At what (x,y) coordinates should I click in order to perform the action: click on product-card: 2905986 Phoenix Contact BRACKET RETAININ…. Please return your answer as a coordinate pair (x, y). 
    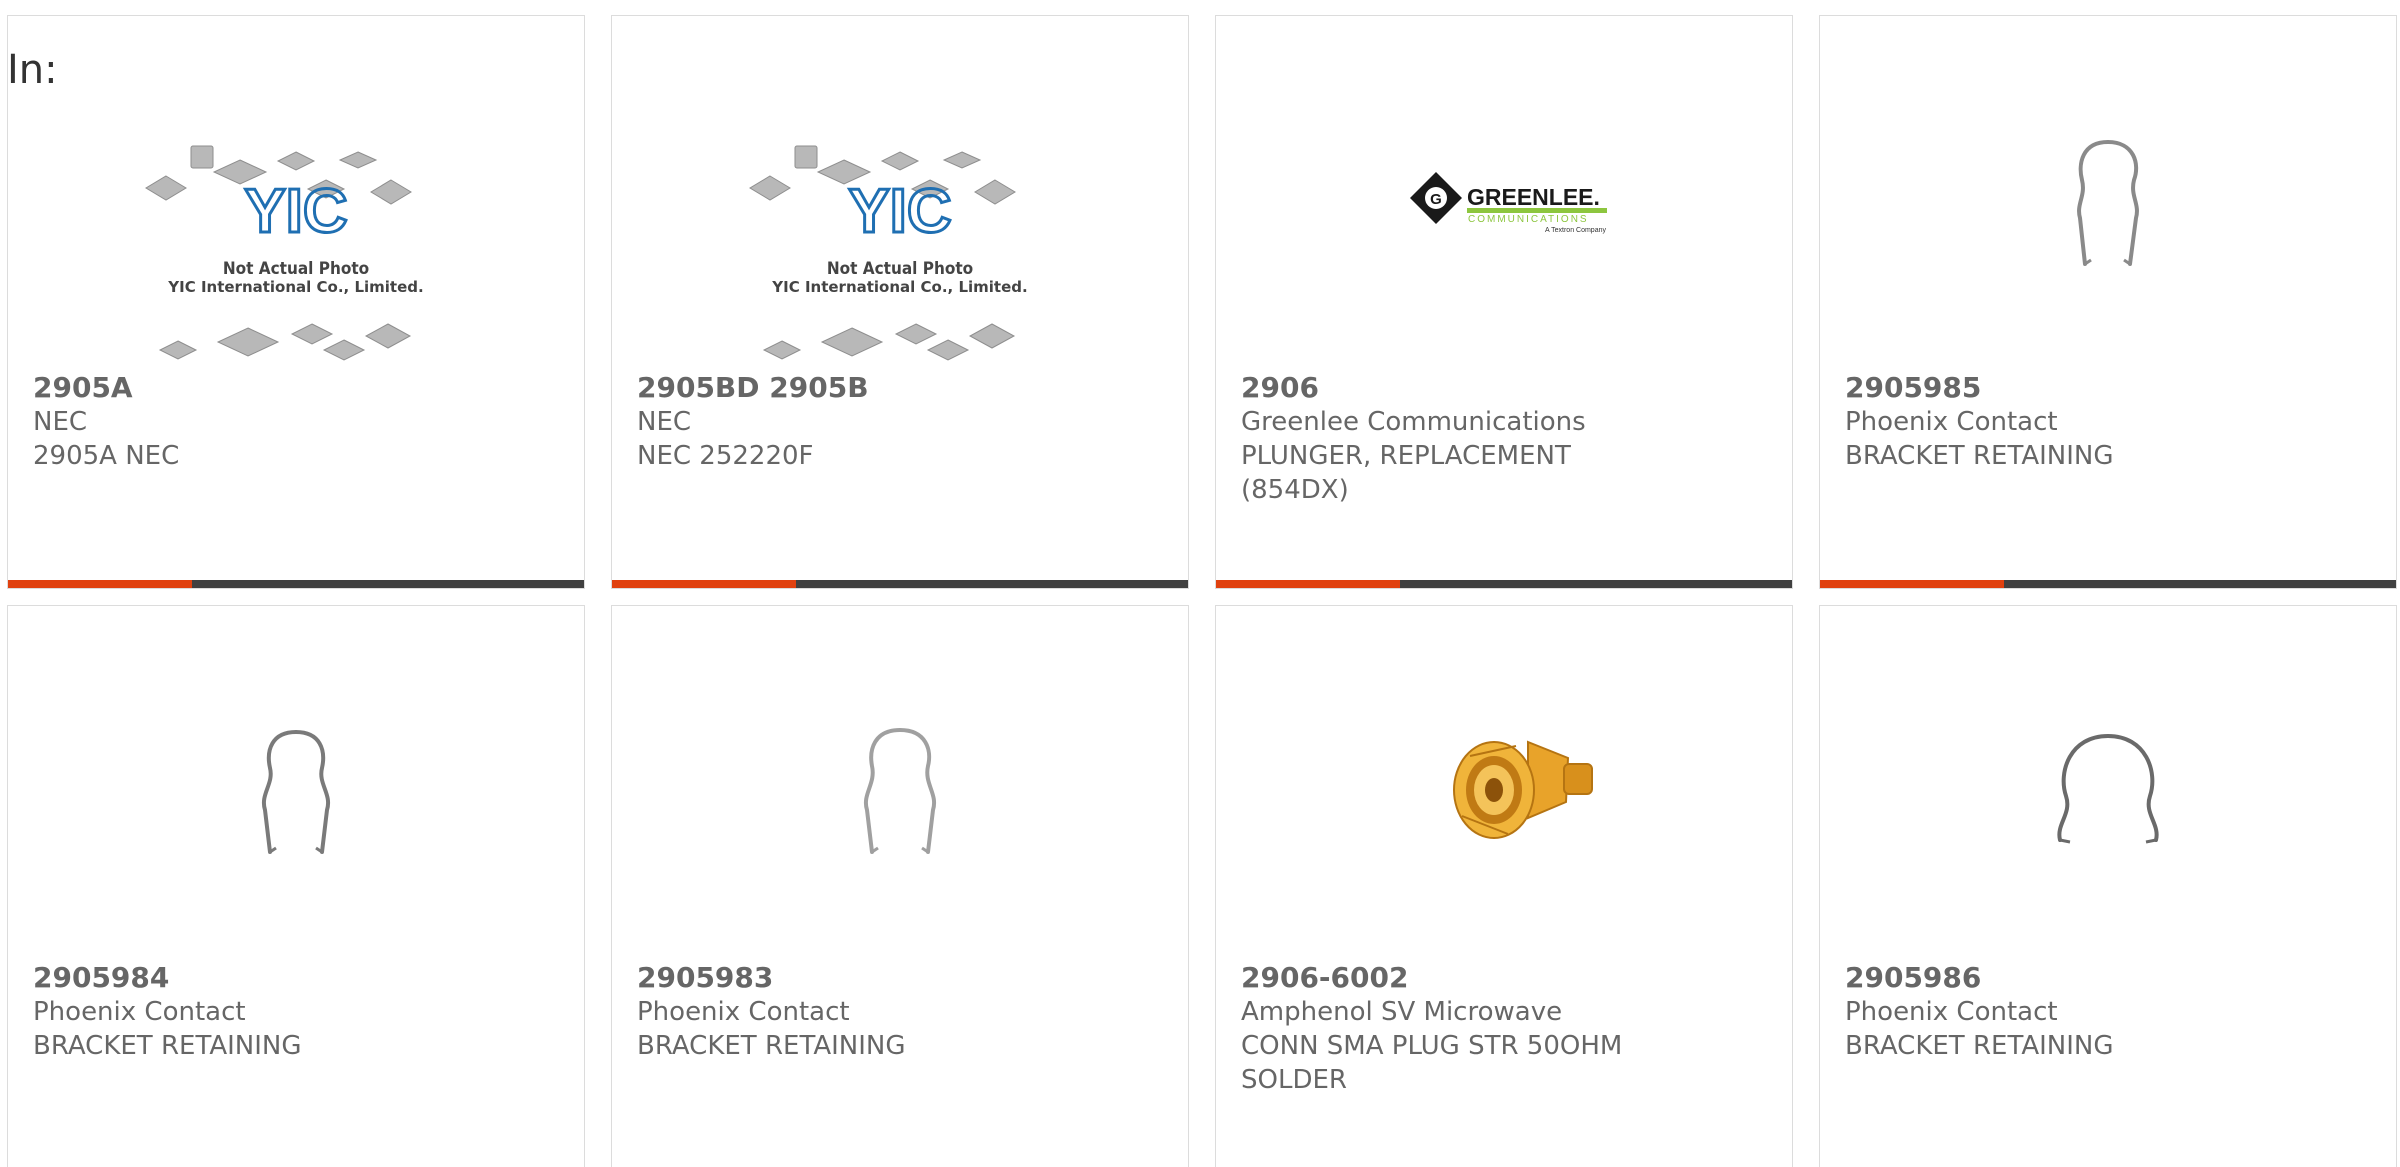
    Looking at the image, I should click on (2108, 886).